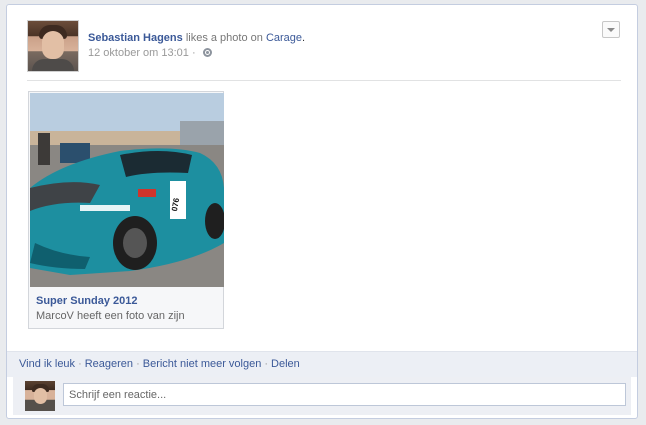 The width and height of the screenshot is (646, 425). What do you see at coordinates (304, 38) in the screenshot?
I see `headline-period: .` at bounding box center [304, 38].